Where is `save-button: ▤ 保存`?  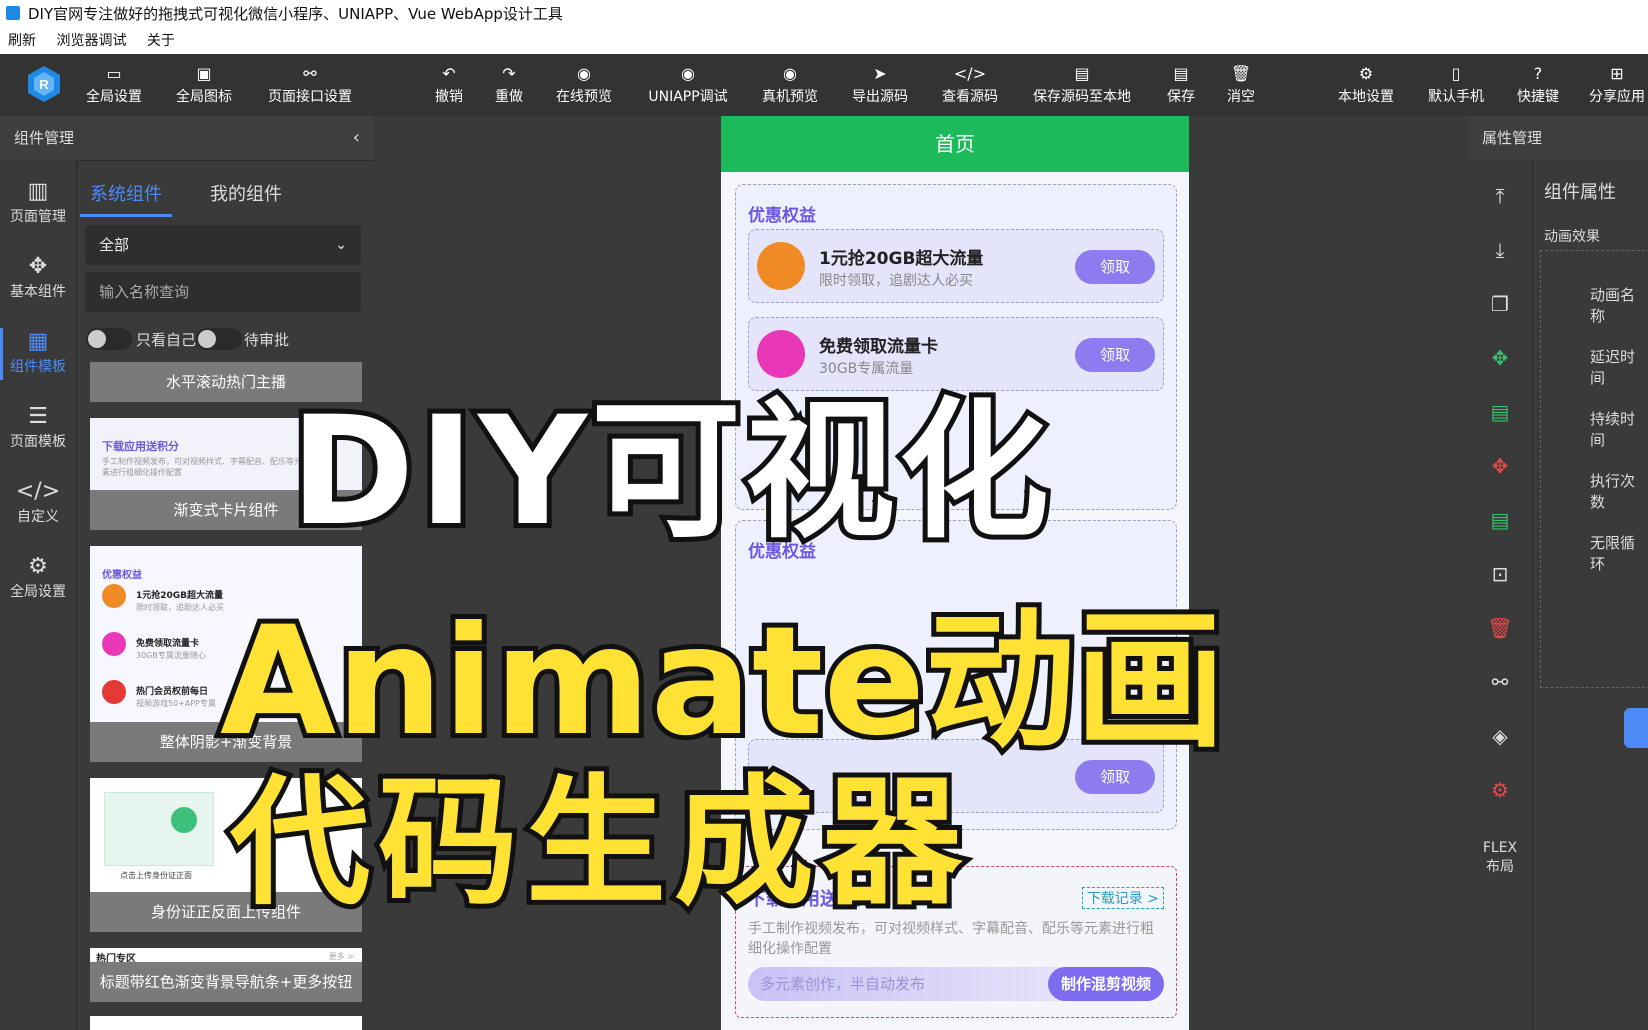
save-button: ▤ 保存 is located at coordinates (1181, 87).